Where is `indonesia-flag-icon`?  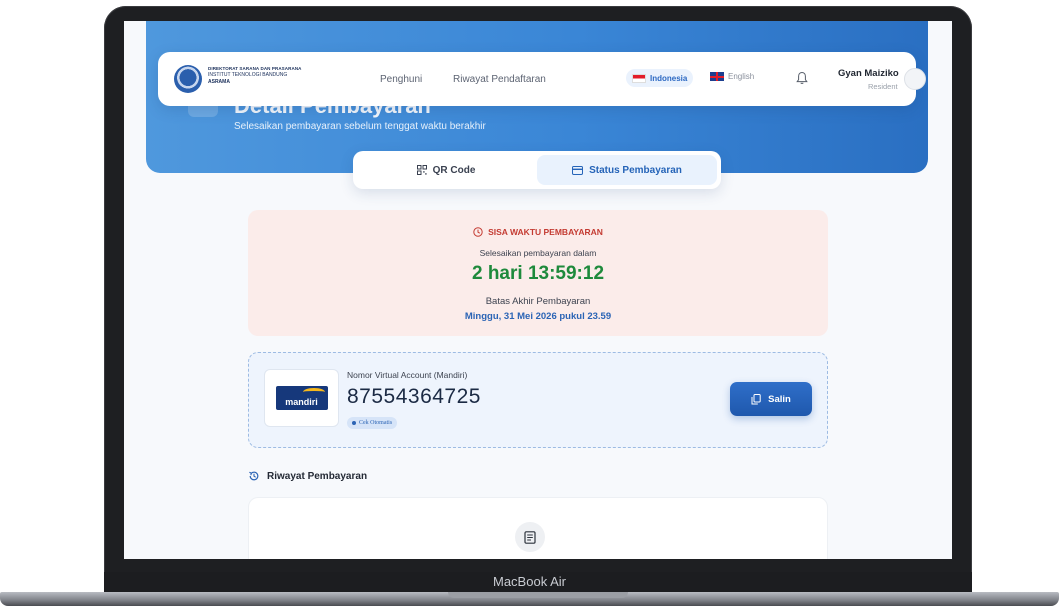
indonesia-flag-icon is located at coordinates (639, 78).